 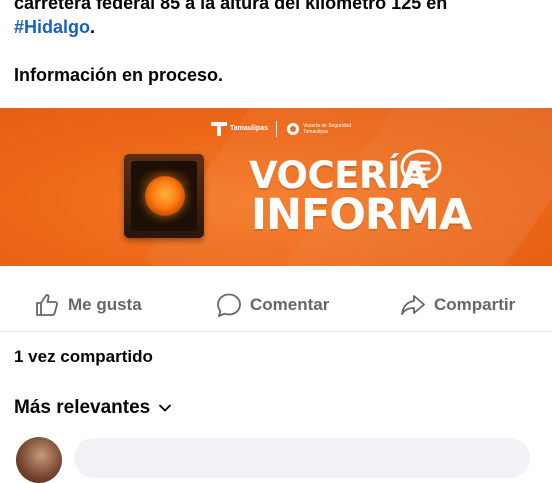 I want to click on traffic-light-icon, so click(x=164, y=196).